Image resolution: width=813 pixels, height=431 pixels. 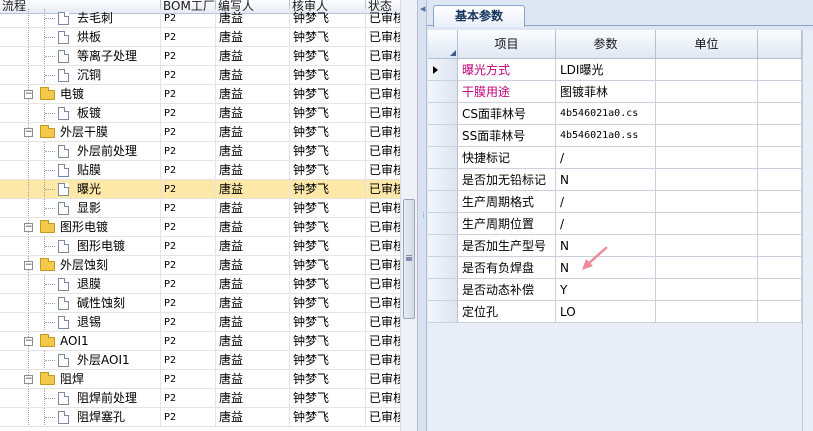 I want to click on panel-splitter: ◀ ⋮, so click(x=422, y=215).